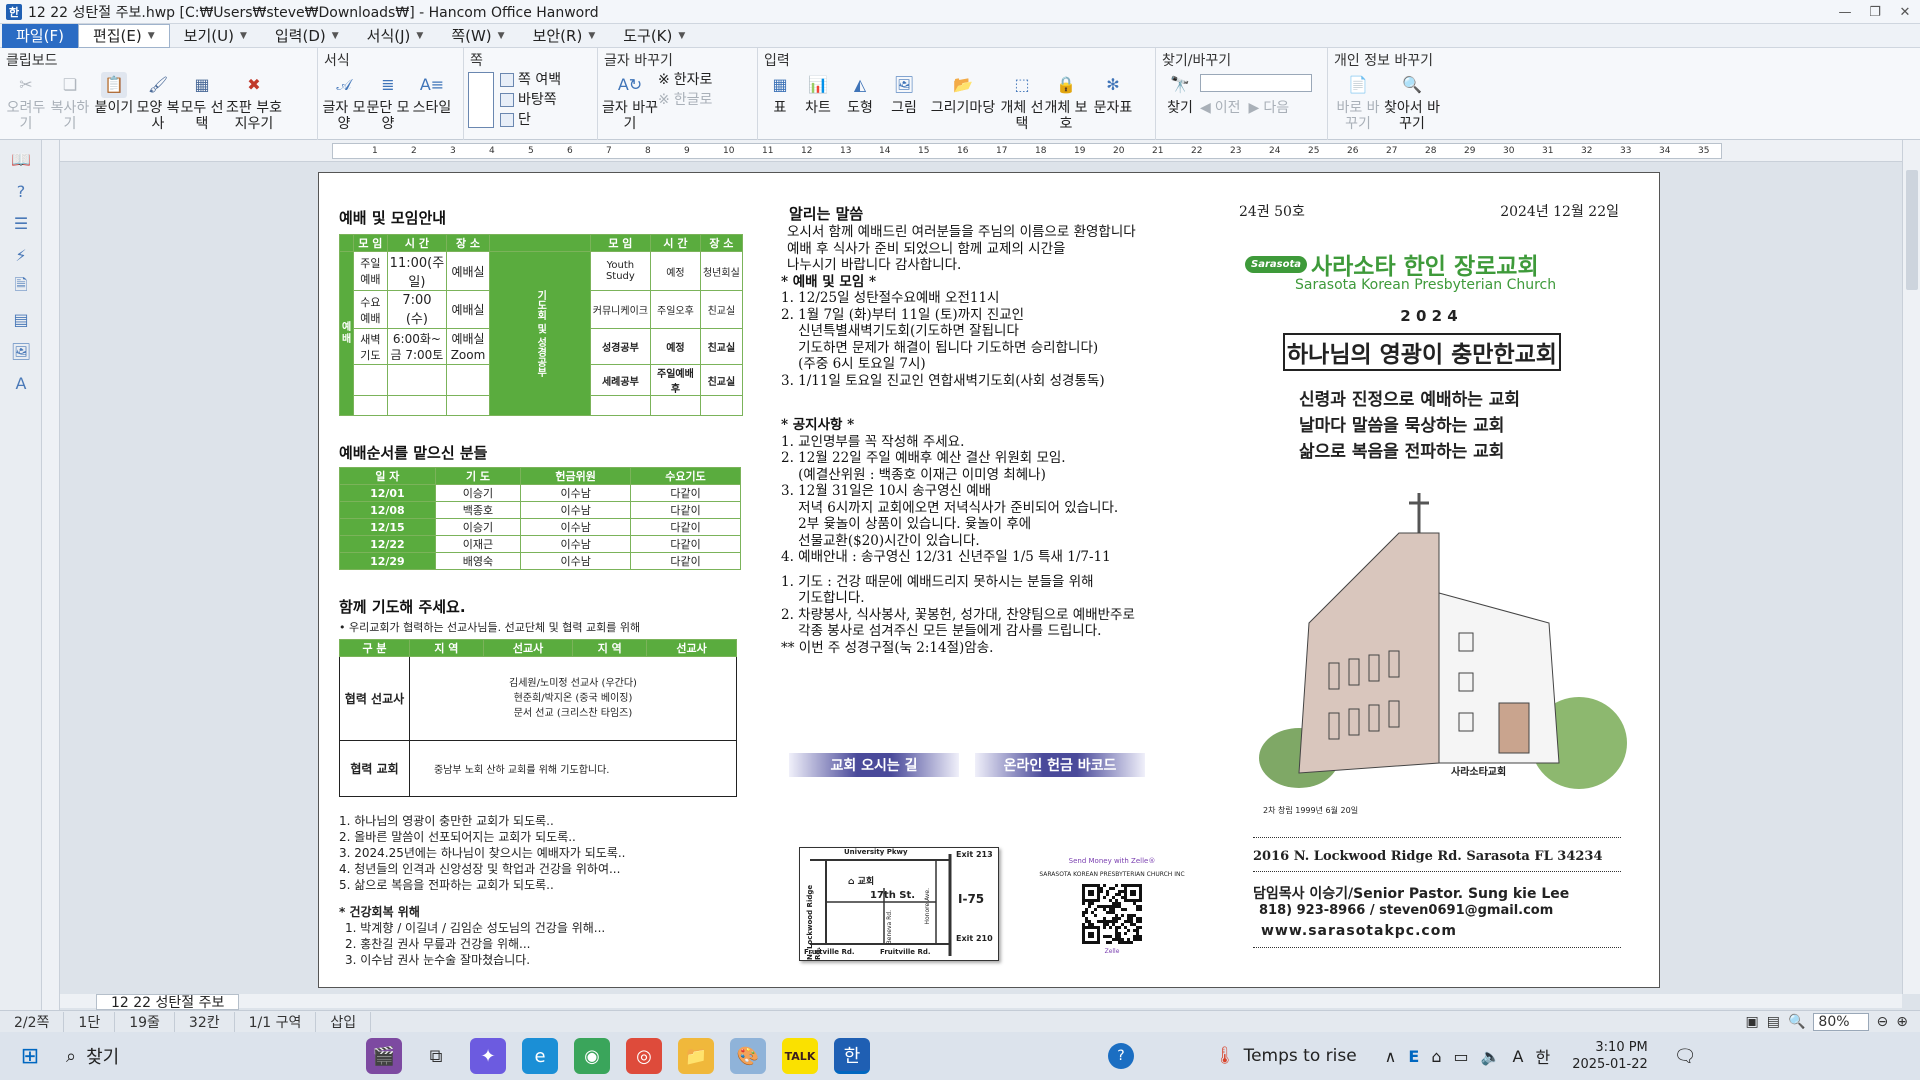 Image resolution: width=1920 pixels, height=1080 pixels. I want to click on clock: 3:10 PM 2025-01-22, so click(1610, 1056).